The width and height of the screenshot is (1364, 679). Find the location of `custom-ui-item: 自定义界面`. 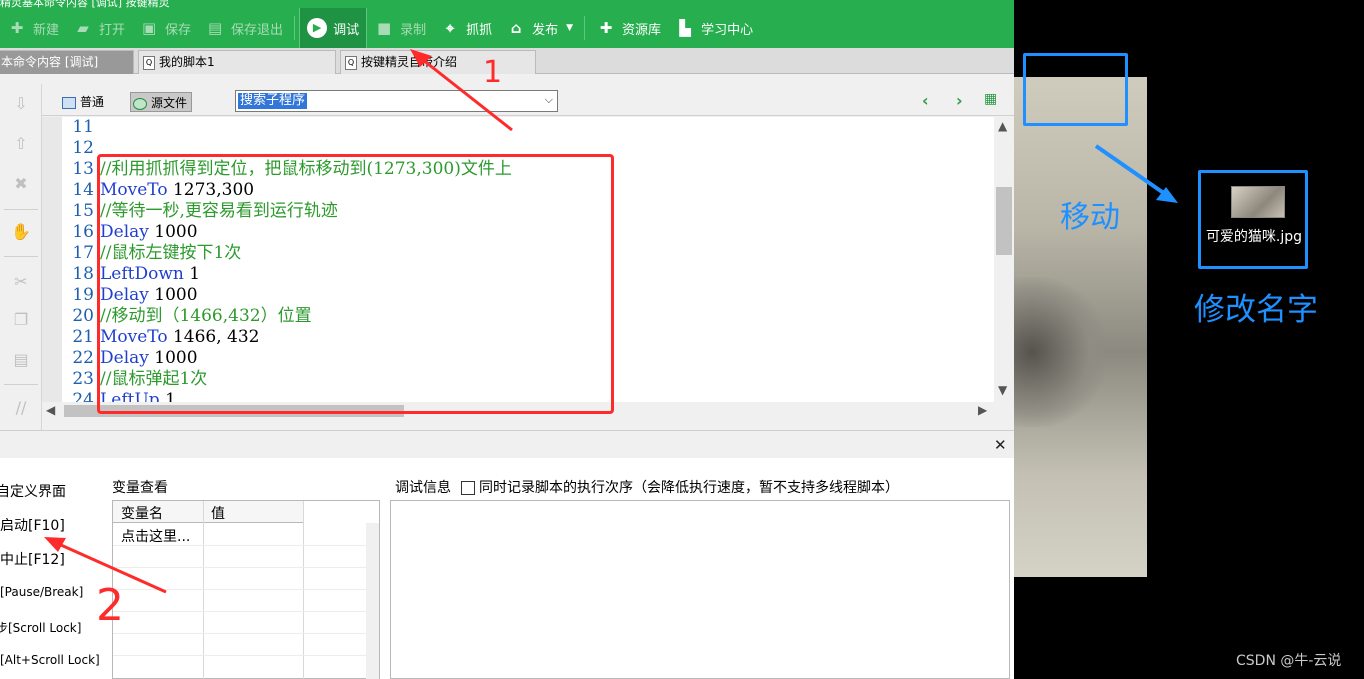

custom-ui-item: 自定义界面 is located at coordinates (33, 491).